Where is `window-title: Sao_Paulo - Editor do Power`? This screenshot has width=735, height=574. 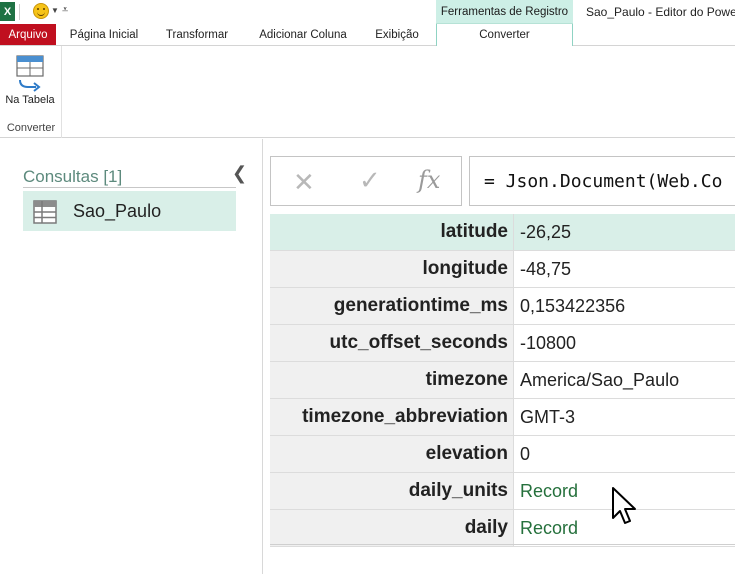 window-title: Sao_Paulo - Editor do Power is located at coordinates (660, 12).